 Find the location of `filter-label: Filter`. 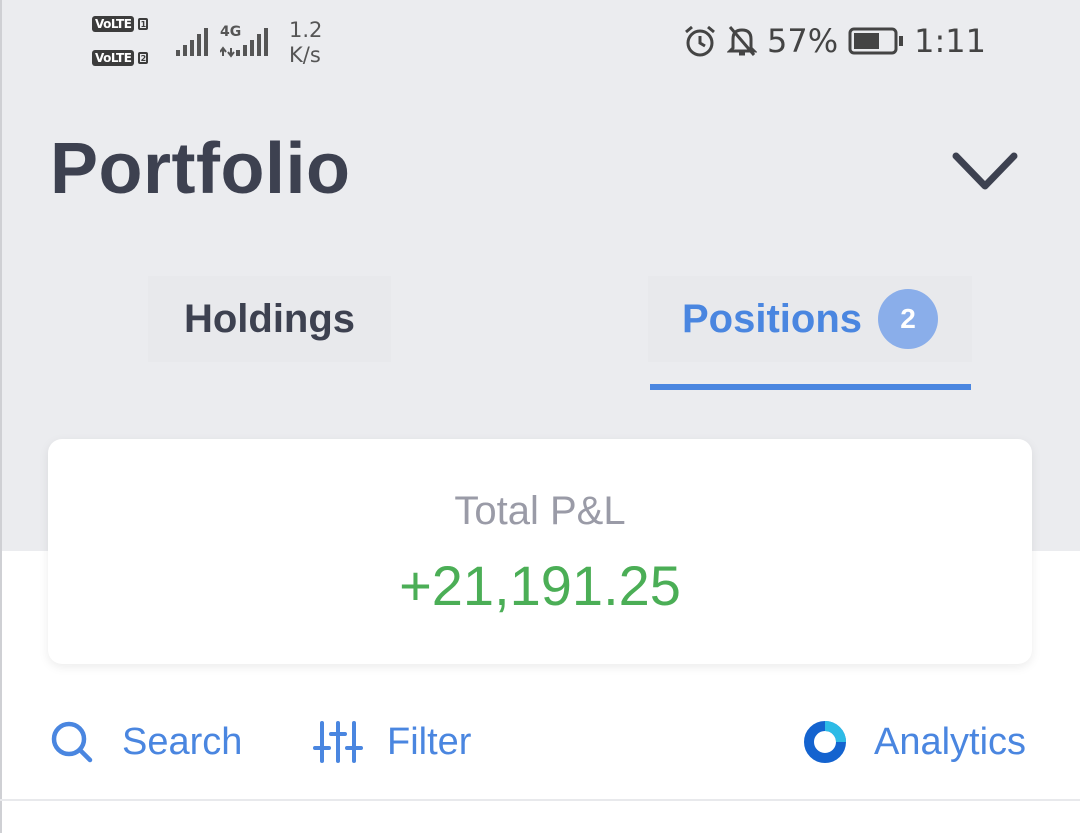

filter-label: Filter is located at coordinates (429, 741).